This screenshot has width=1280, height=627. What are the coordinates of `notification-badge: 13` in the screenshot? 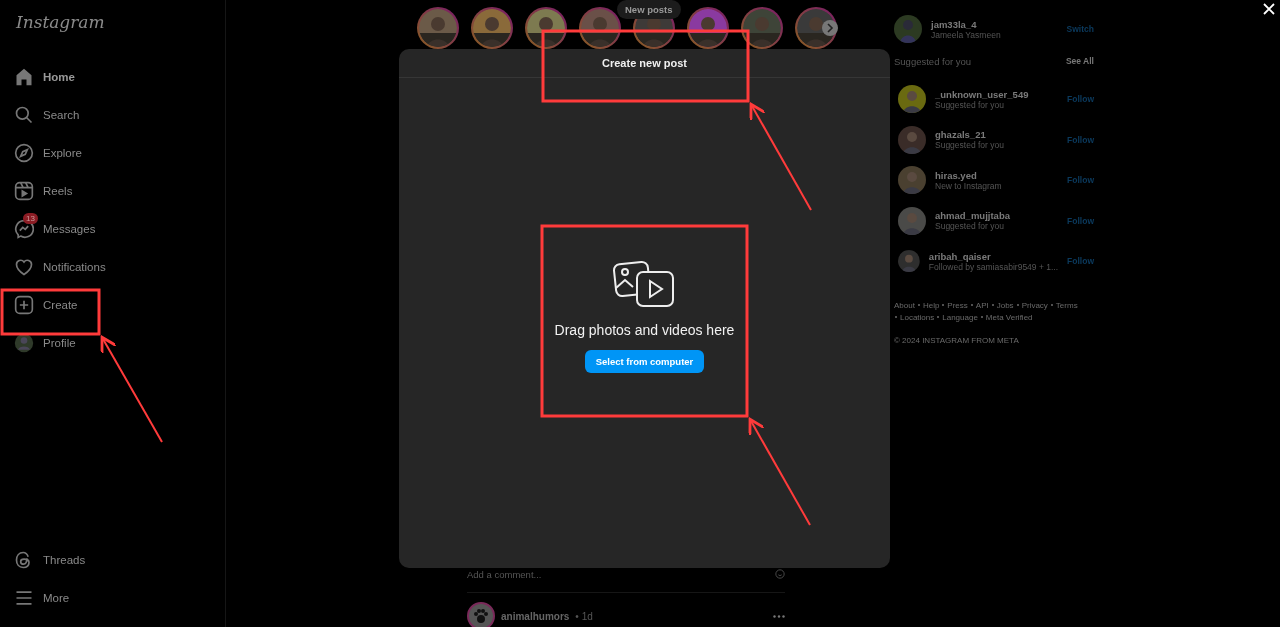 It's located at (30, 218).